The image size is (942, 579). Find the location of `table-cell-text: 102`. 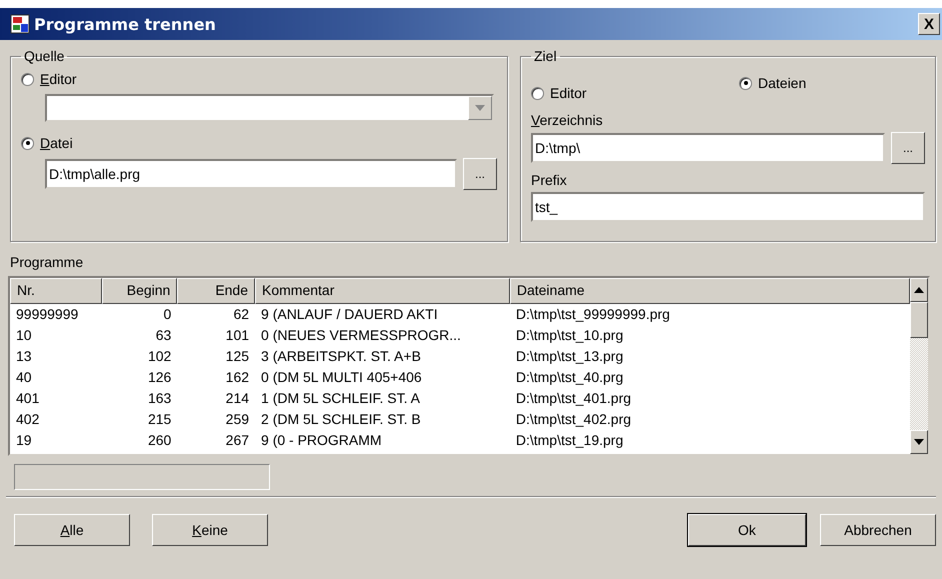

table-cell-text: 102 is located at coordinates (159, 356).